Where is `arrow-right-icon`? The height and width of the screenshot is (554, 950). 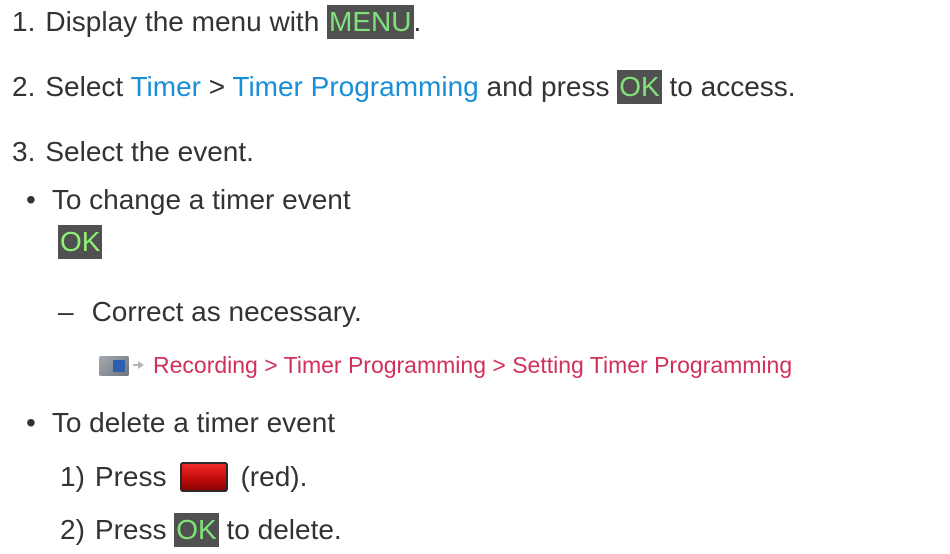
arrow-right-icon is located at coordinates (138, 365).